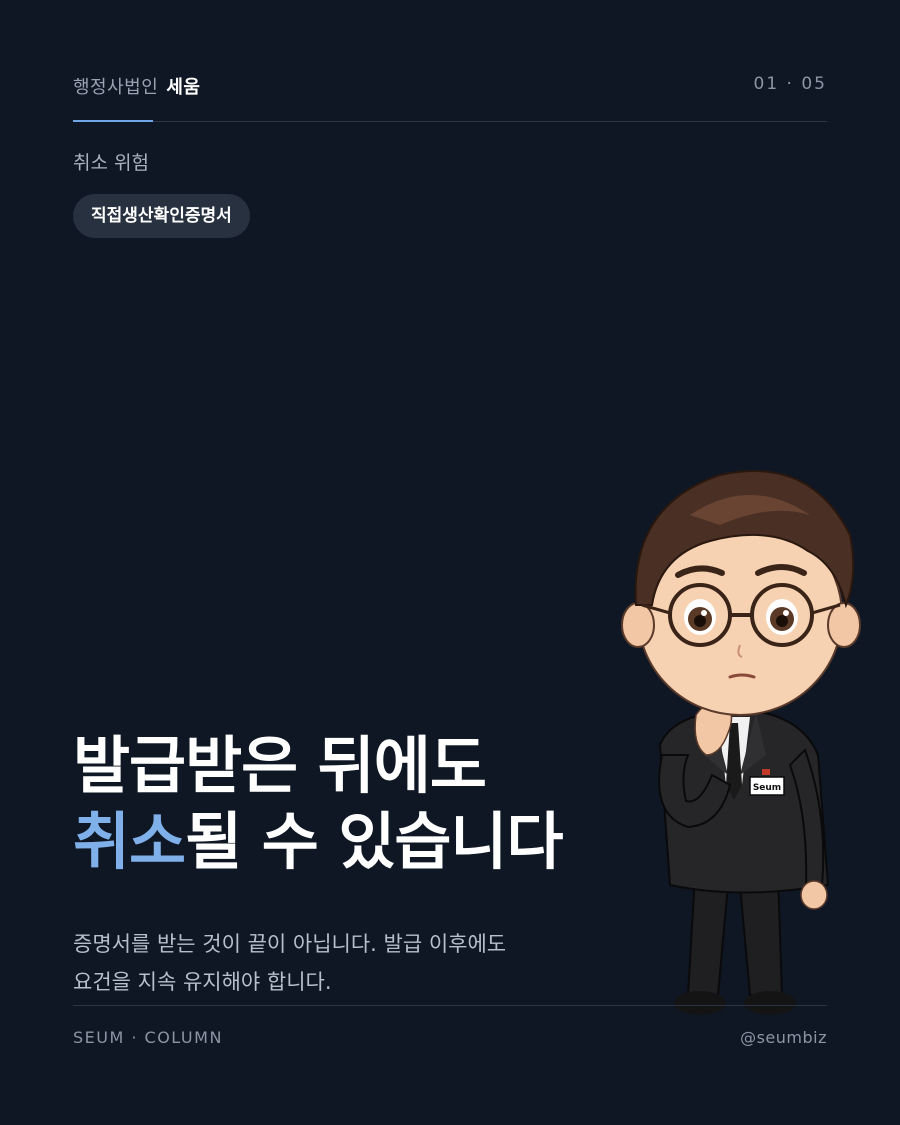  I want to click on footer-handle: @seumbiz, so click(783, 1037).